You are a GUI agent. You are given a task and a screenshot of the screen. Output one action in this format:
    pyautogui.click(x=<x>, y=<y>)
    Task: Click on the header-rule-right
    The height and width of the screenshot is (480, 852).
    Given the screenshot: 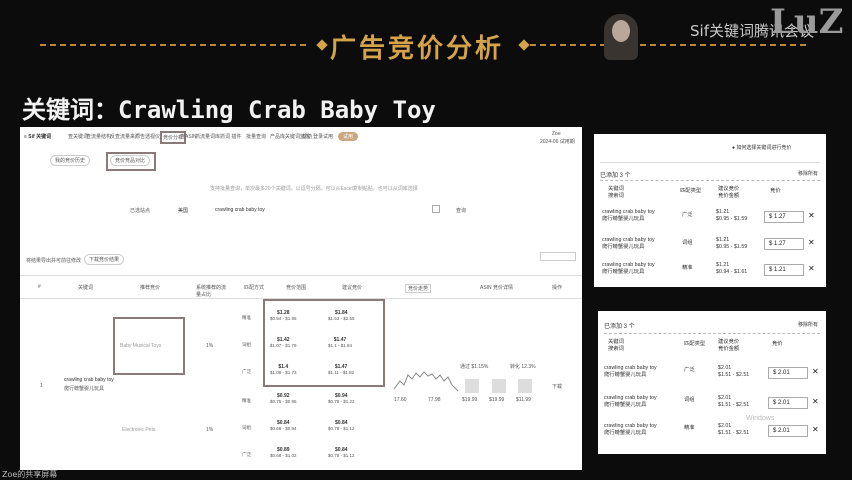 What is the action you would take?
    pyautogui.click(x=670, y=45)
    